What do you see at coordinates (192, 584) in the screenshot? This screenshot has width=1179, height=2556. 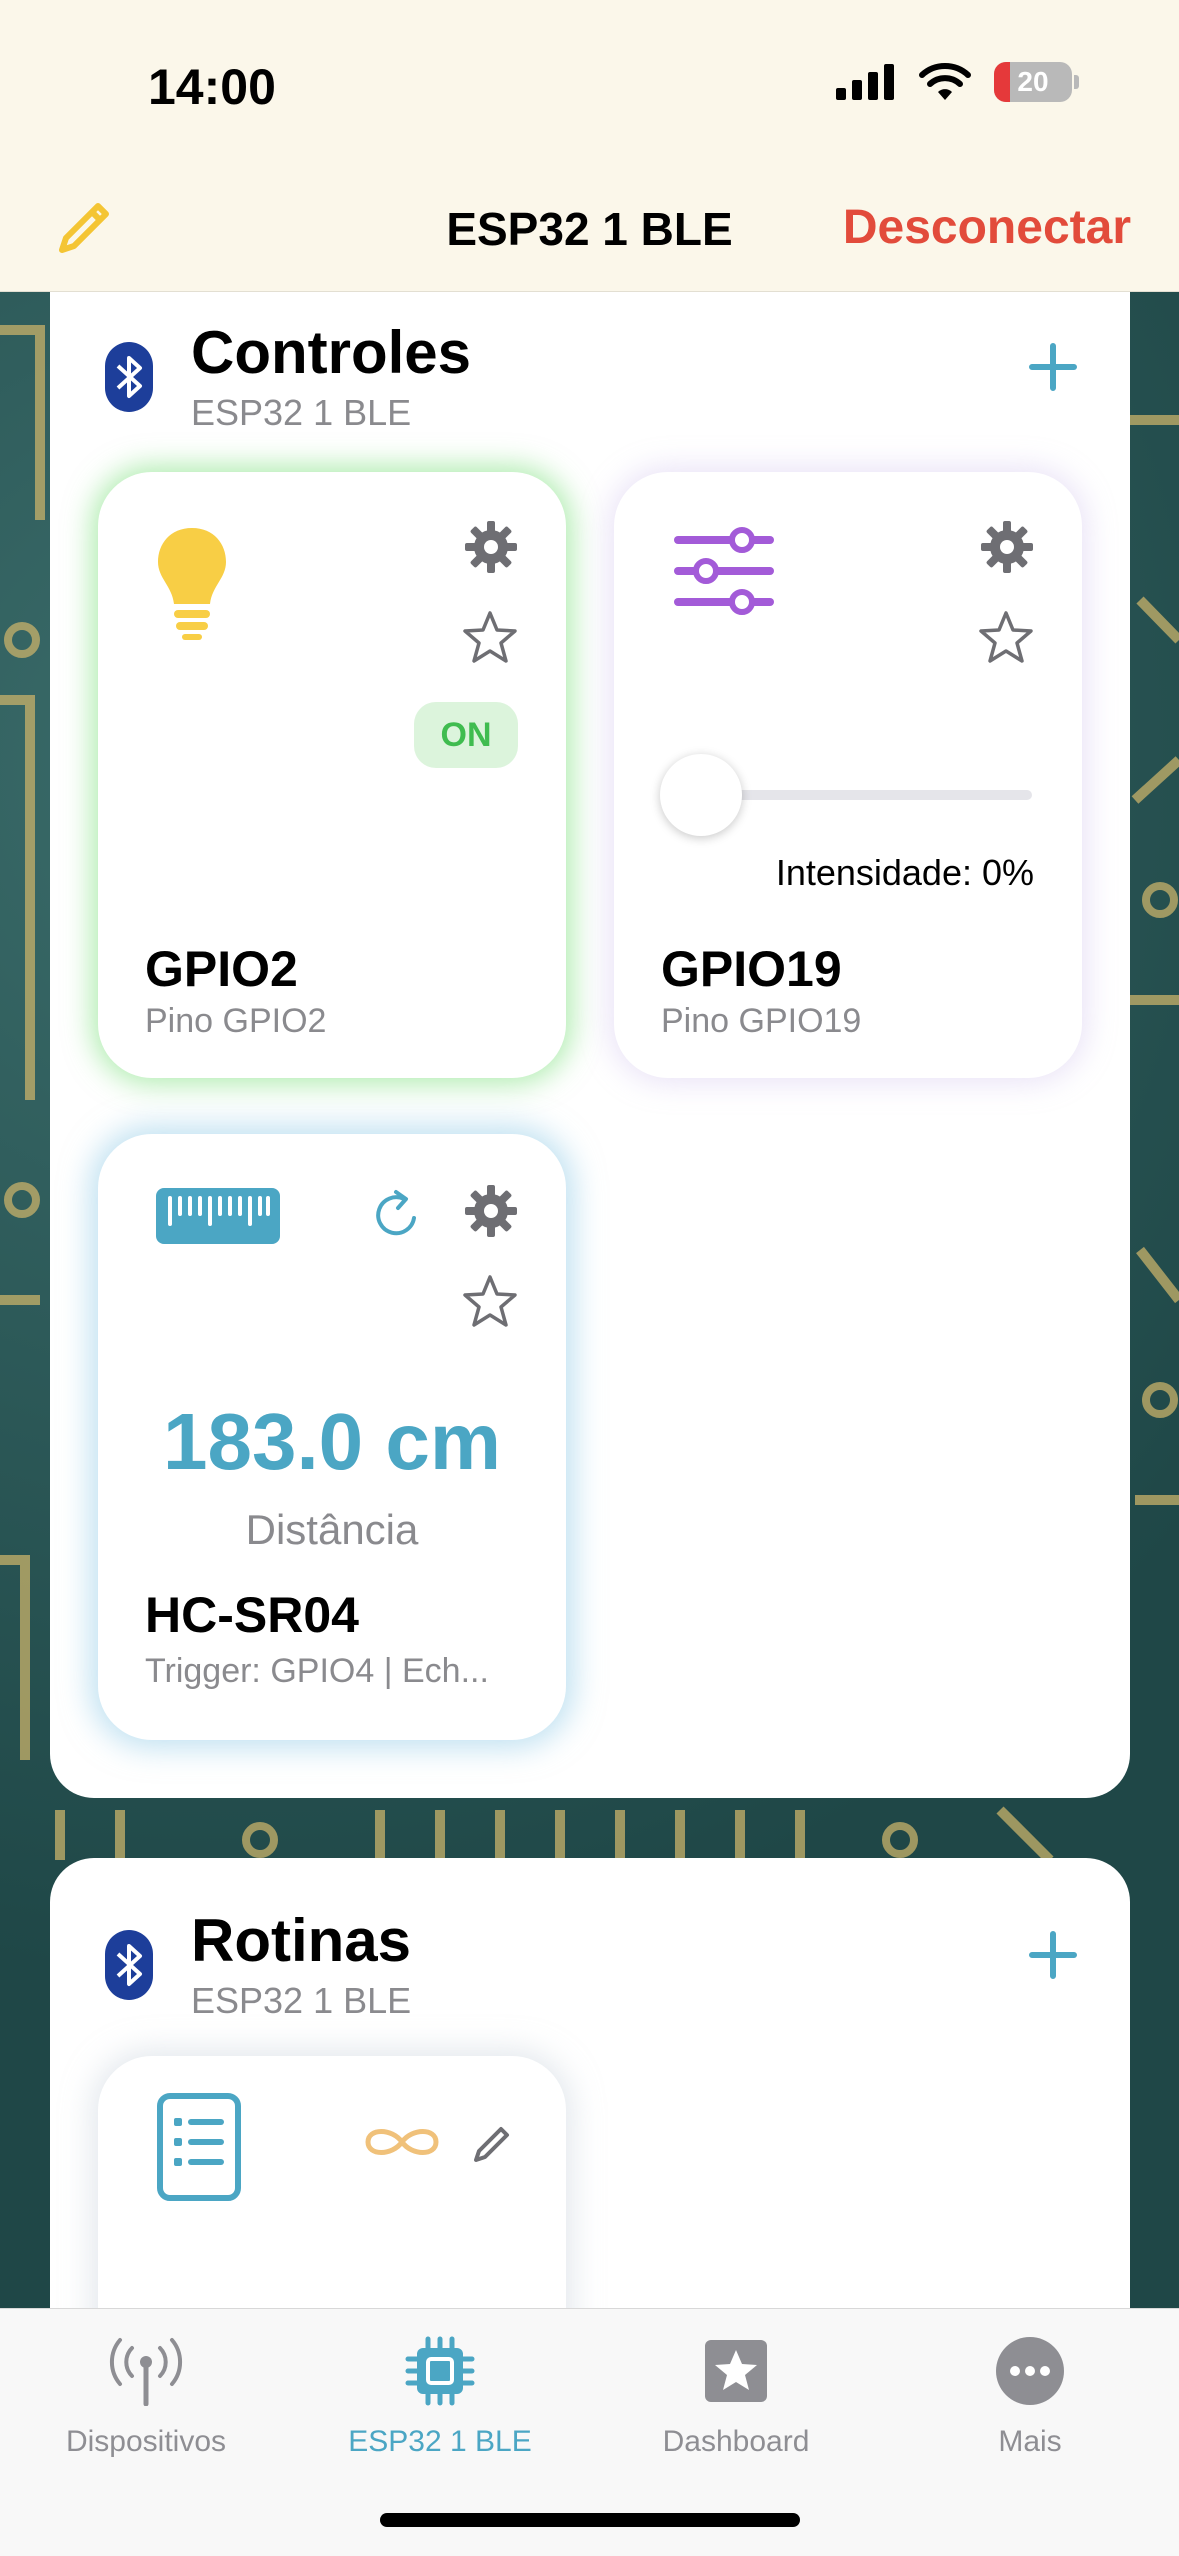 I see `lightbulb-icon` at bounding box center [192, 584].